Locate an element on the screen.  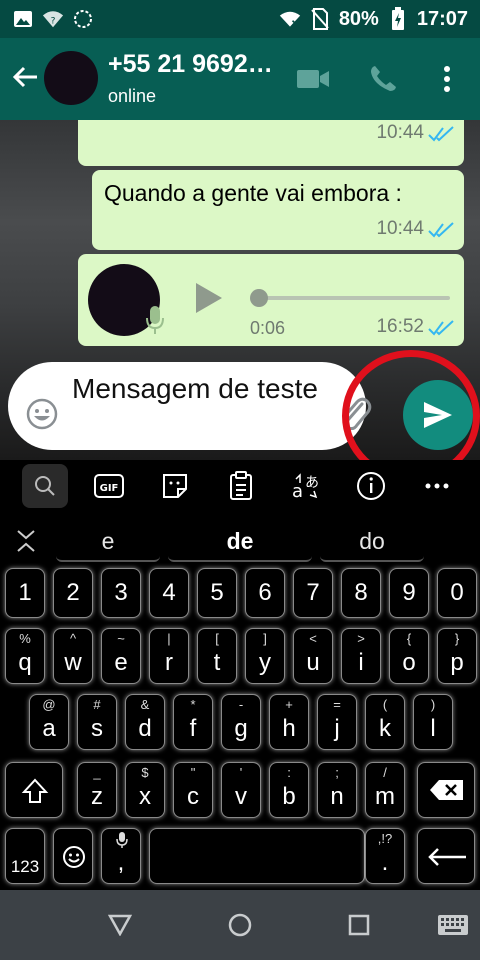
voice-message-bubble: 0:06 16:52 is located at coordinates (271, 300).